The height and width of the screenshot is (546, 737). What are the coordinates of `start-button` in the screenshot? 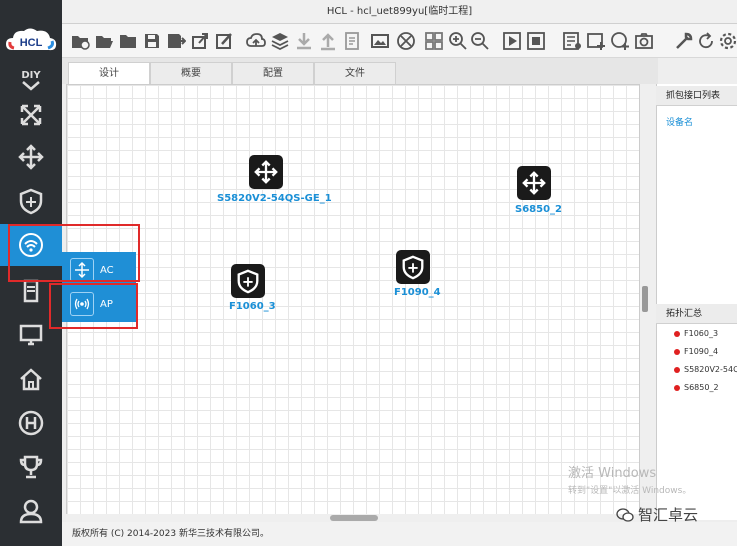 It's located at (512, 41).